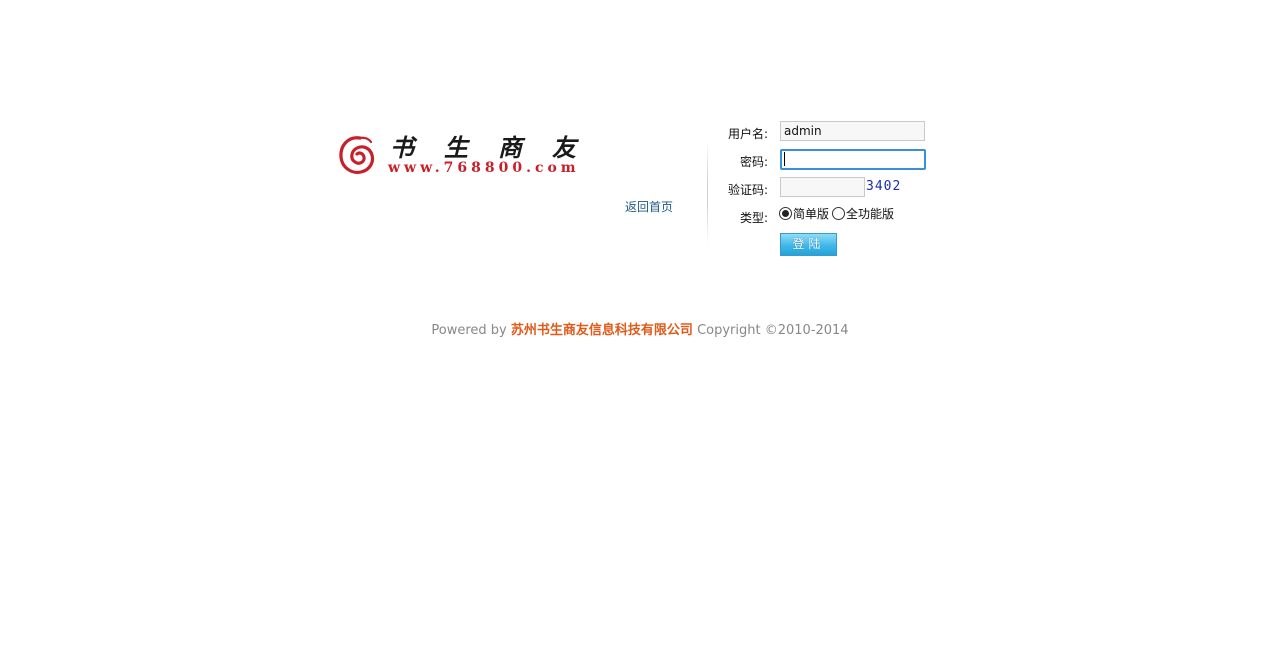 This screenshot has width=1280, height=648. Describe the element at coordinates (498, 147) in the screenshot. I see `logo-brand-text: 书生商友` at that location.